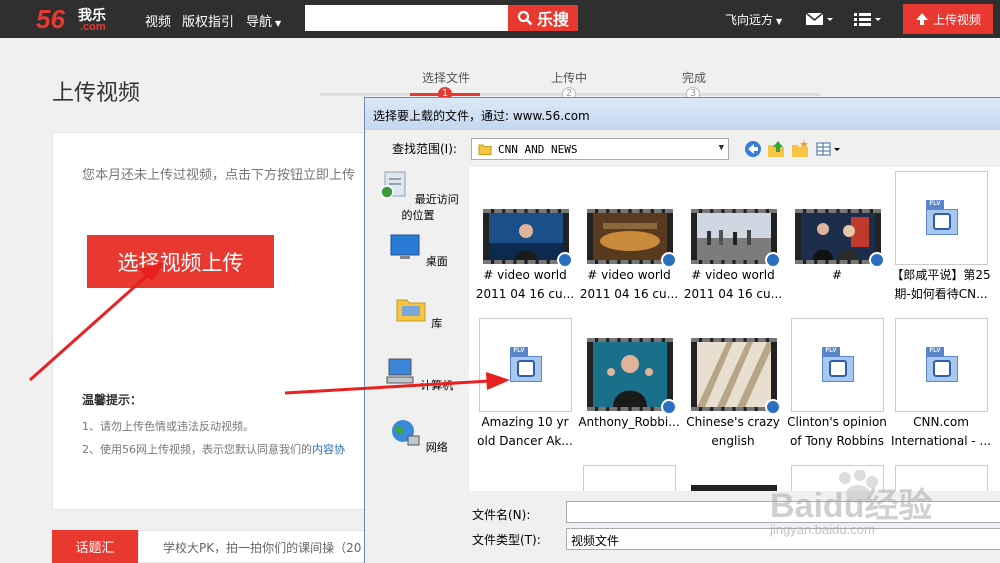  I want to click on new-folder-icon, so click(800, 149).